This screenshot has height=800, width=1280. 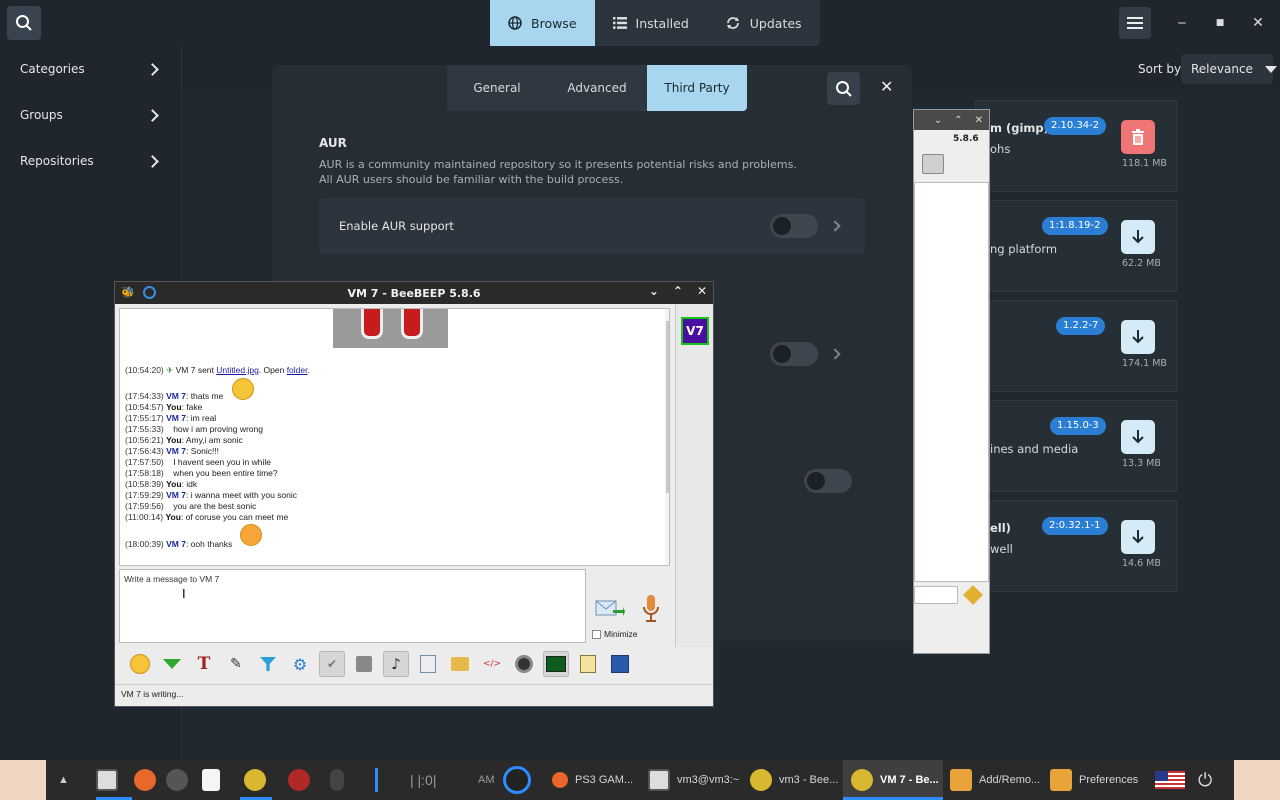 I want to click on voice-message-button, so click(x=651, y=609).